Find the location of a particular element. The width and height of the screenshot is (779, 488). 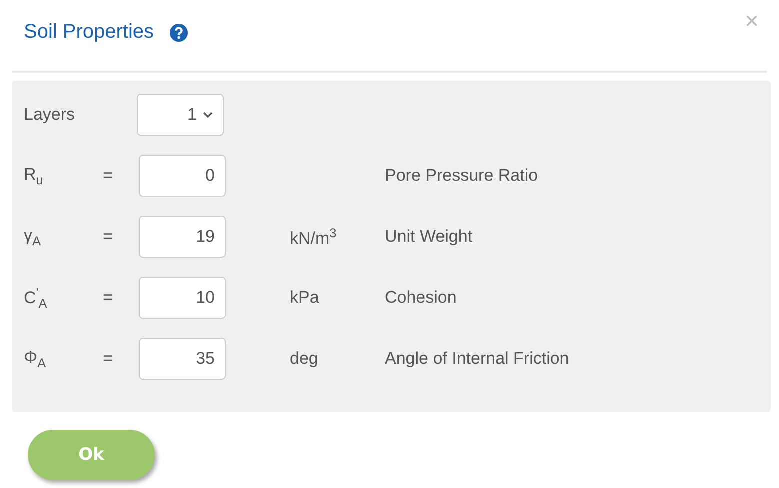

layers-dropdown: 1 is located at coordinates (180, 115).